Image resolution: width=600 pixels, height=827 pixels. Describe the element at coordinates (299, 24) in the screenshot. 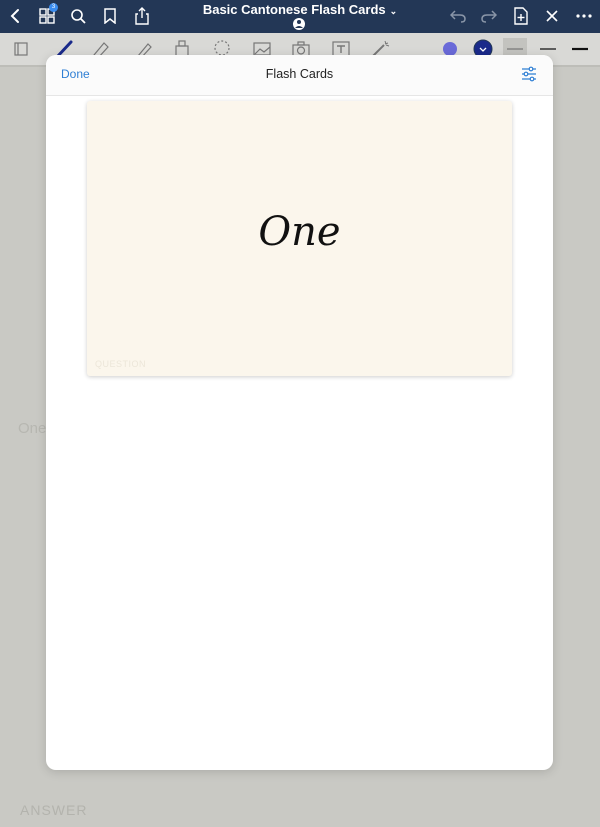

I see `collaboration-icon` at that location.